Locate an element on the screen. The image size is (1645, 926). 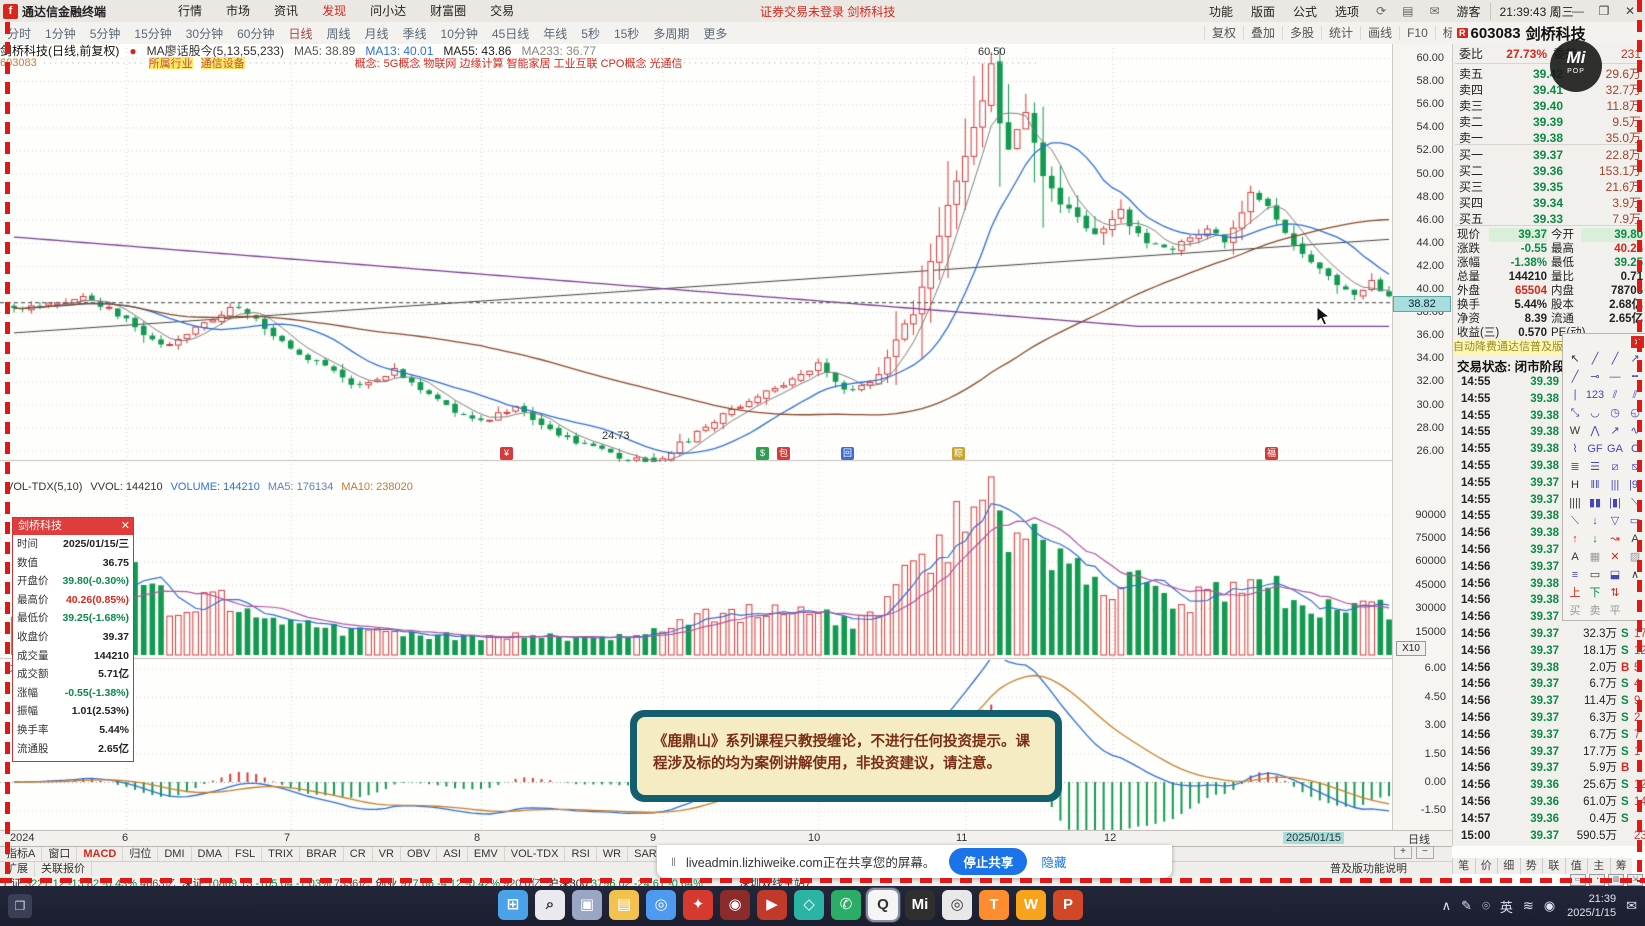
indicator-tab-CR: CR is located at coordinates (358, 854).